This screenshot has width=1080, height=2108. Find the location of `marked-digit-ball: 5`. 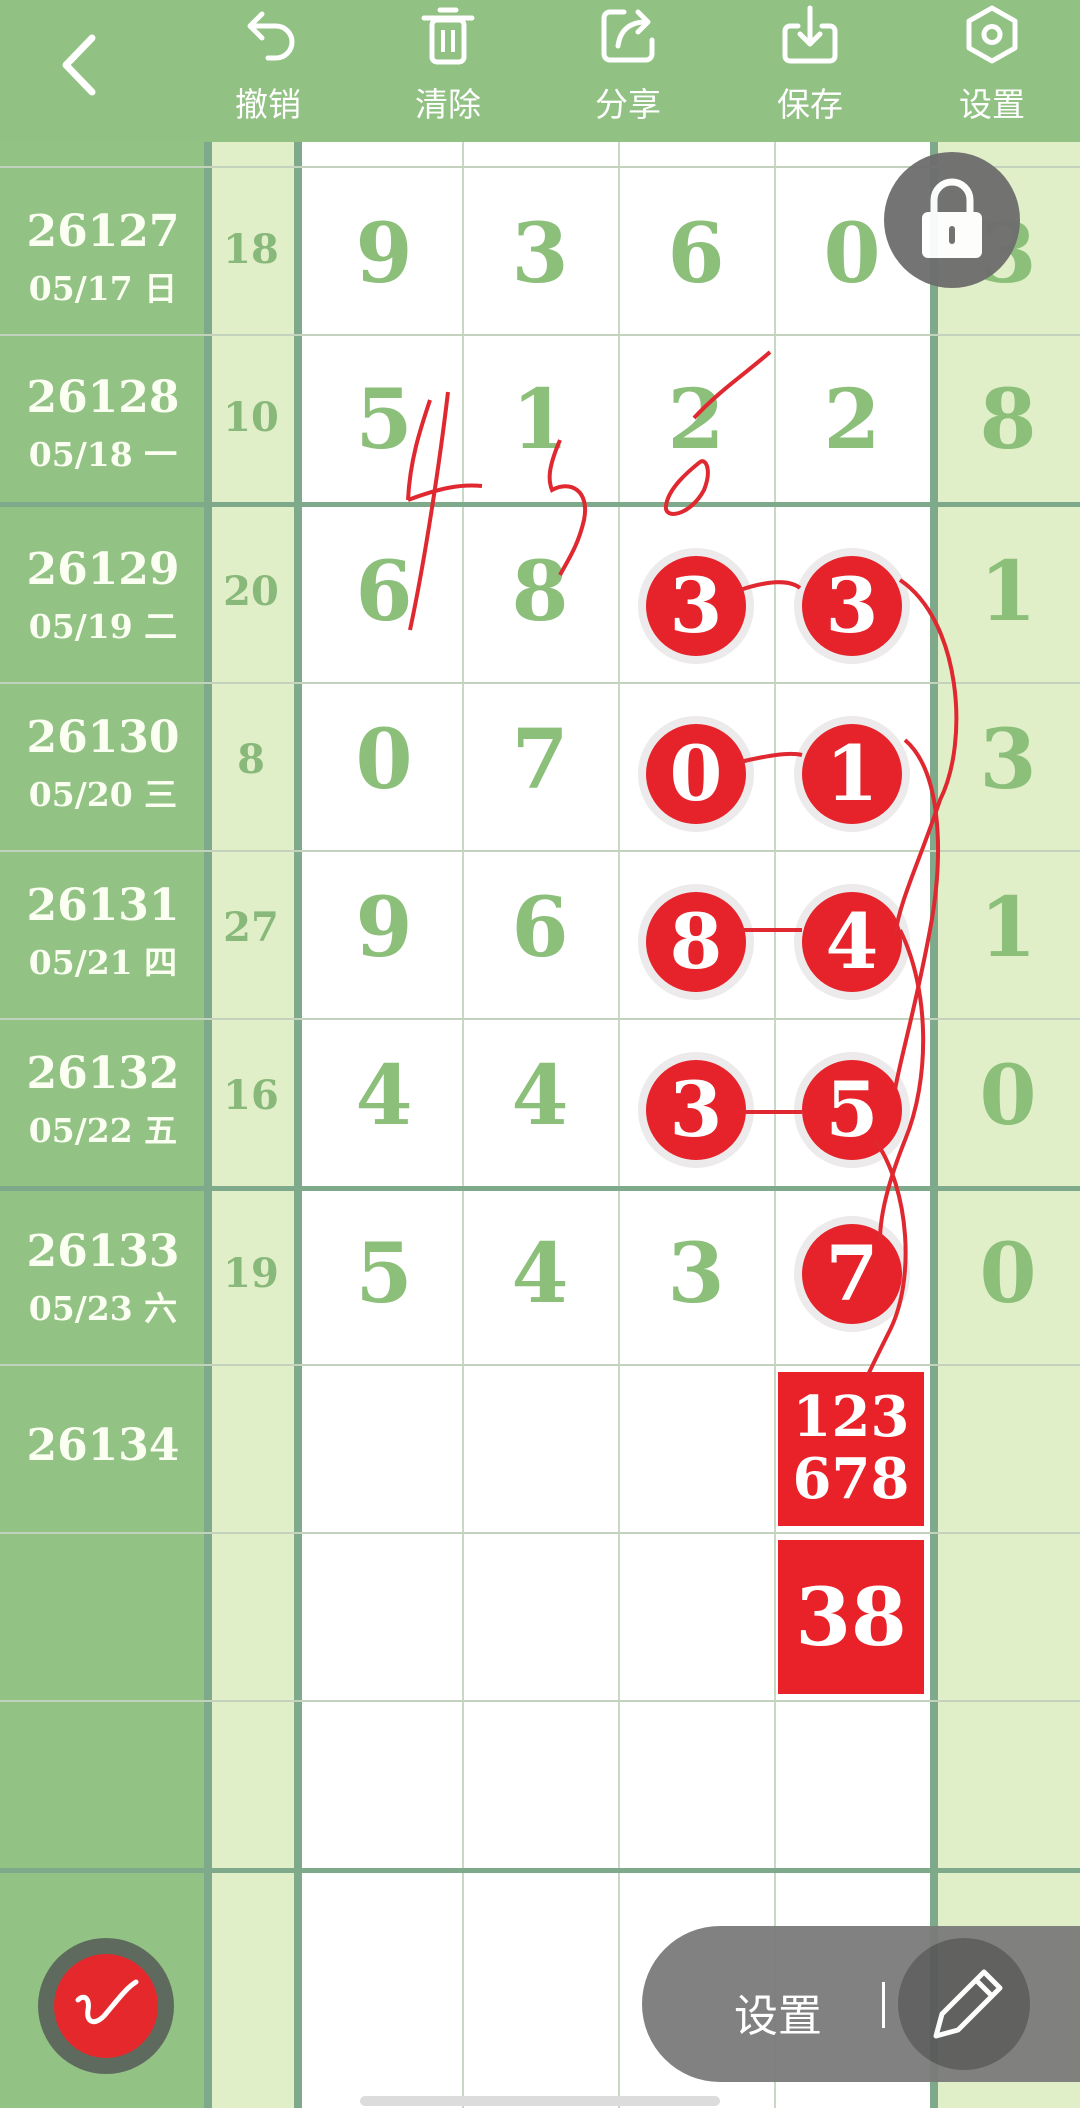

marked-digit-ball: 5 is located at coordinates (852, 1110).